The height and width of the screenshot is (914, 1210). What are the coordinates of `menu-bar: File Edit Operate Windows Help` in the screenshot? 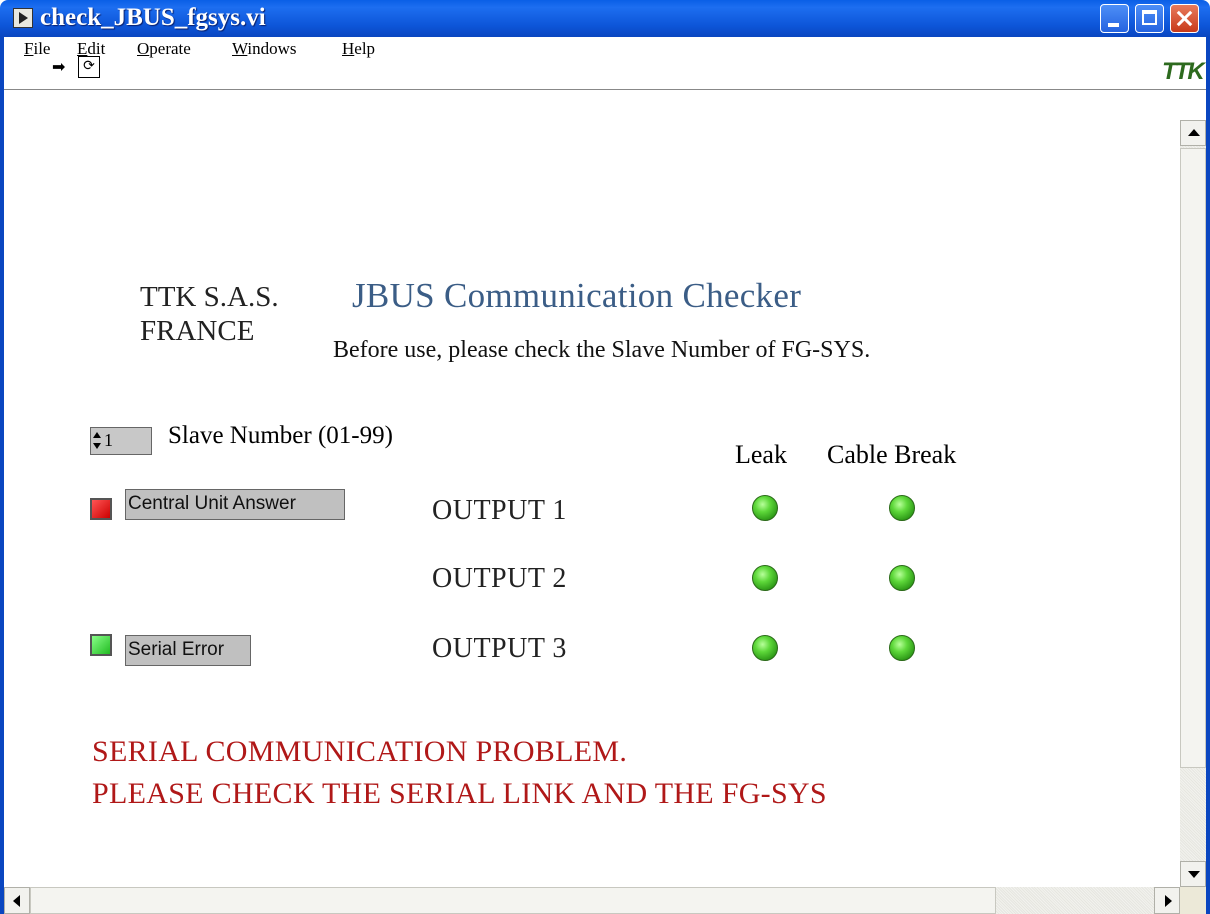 It's located at (605, 63).